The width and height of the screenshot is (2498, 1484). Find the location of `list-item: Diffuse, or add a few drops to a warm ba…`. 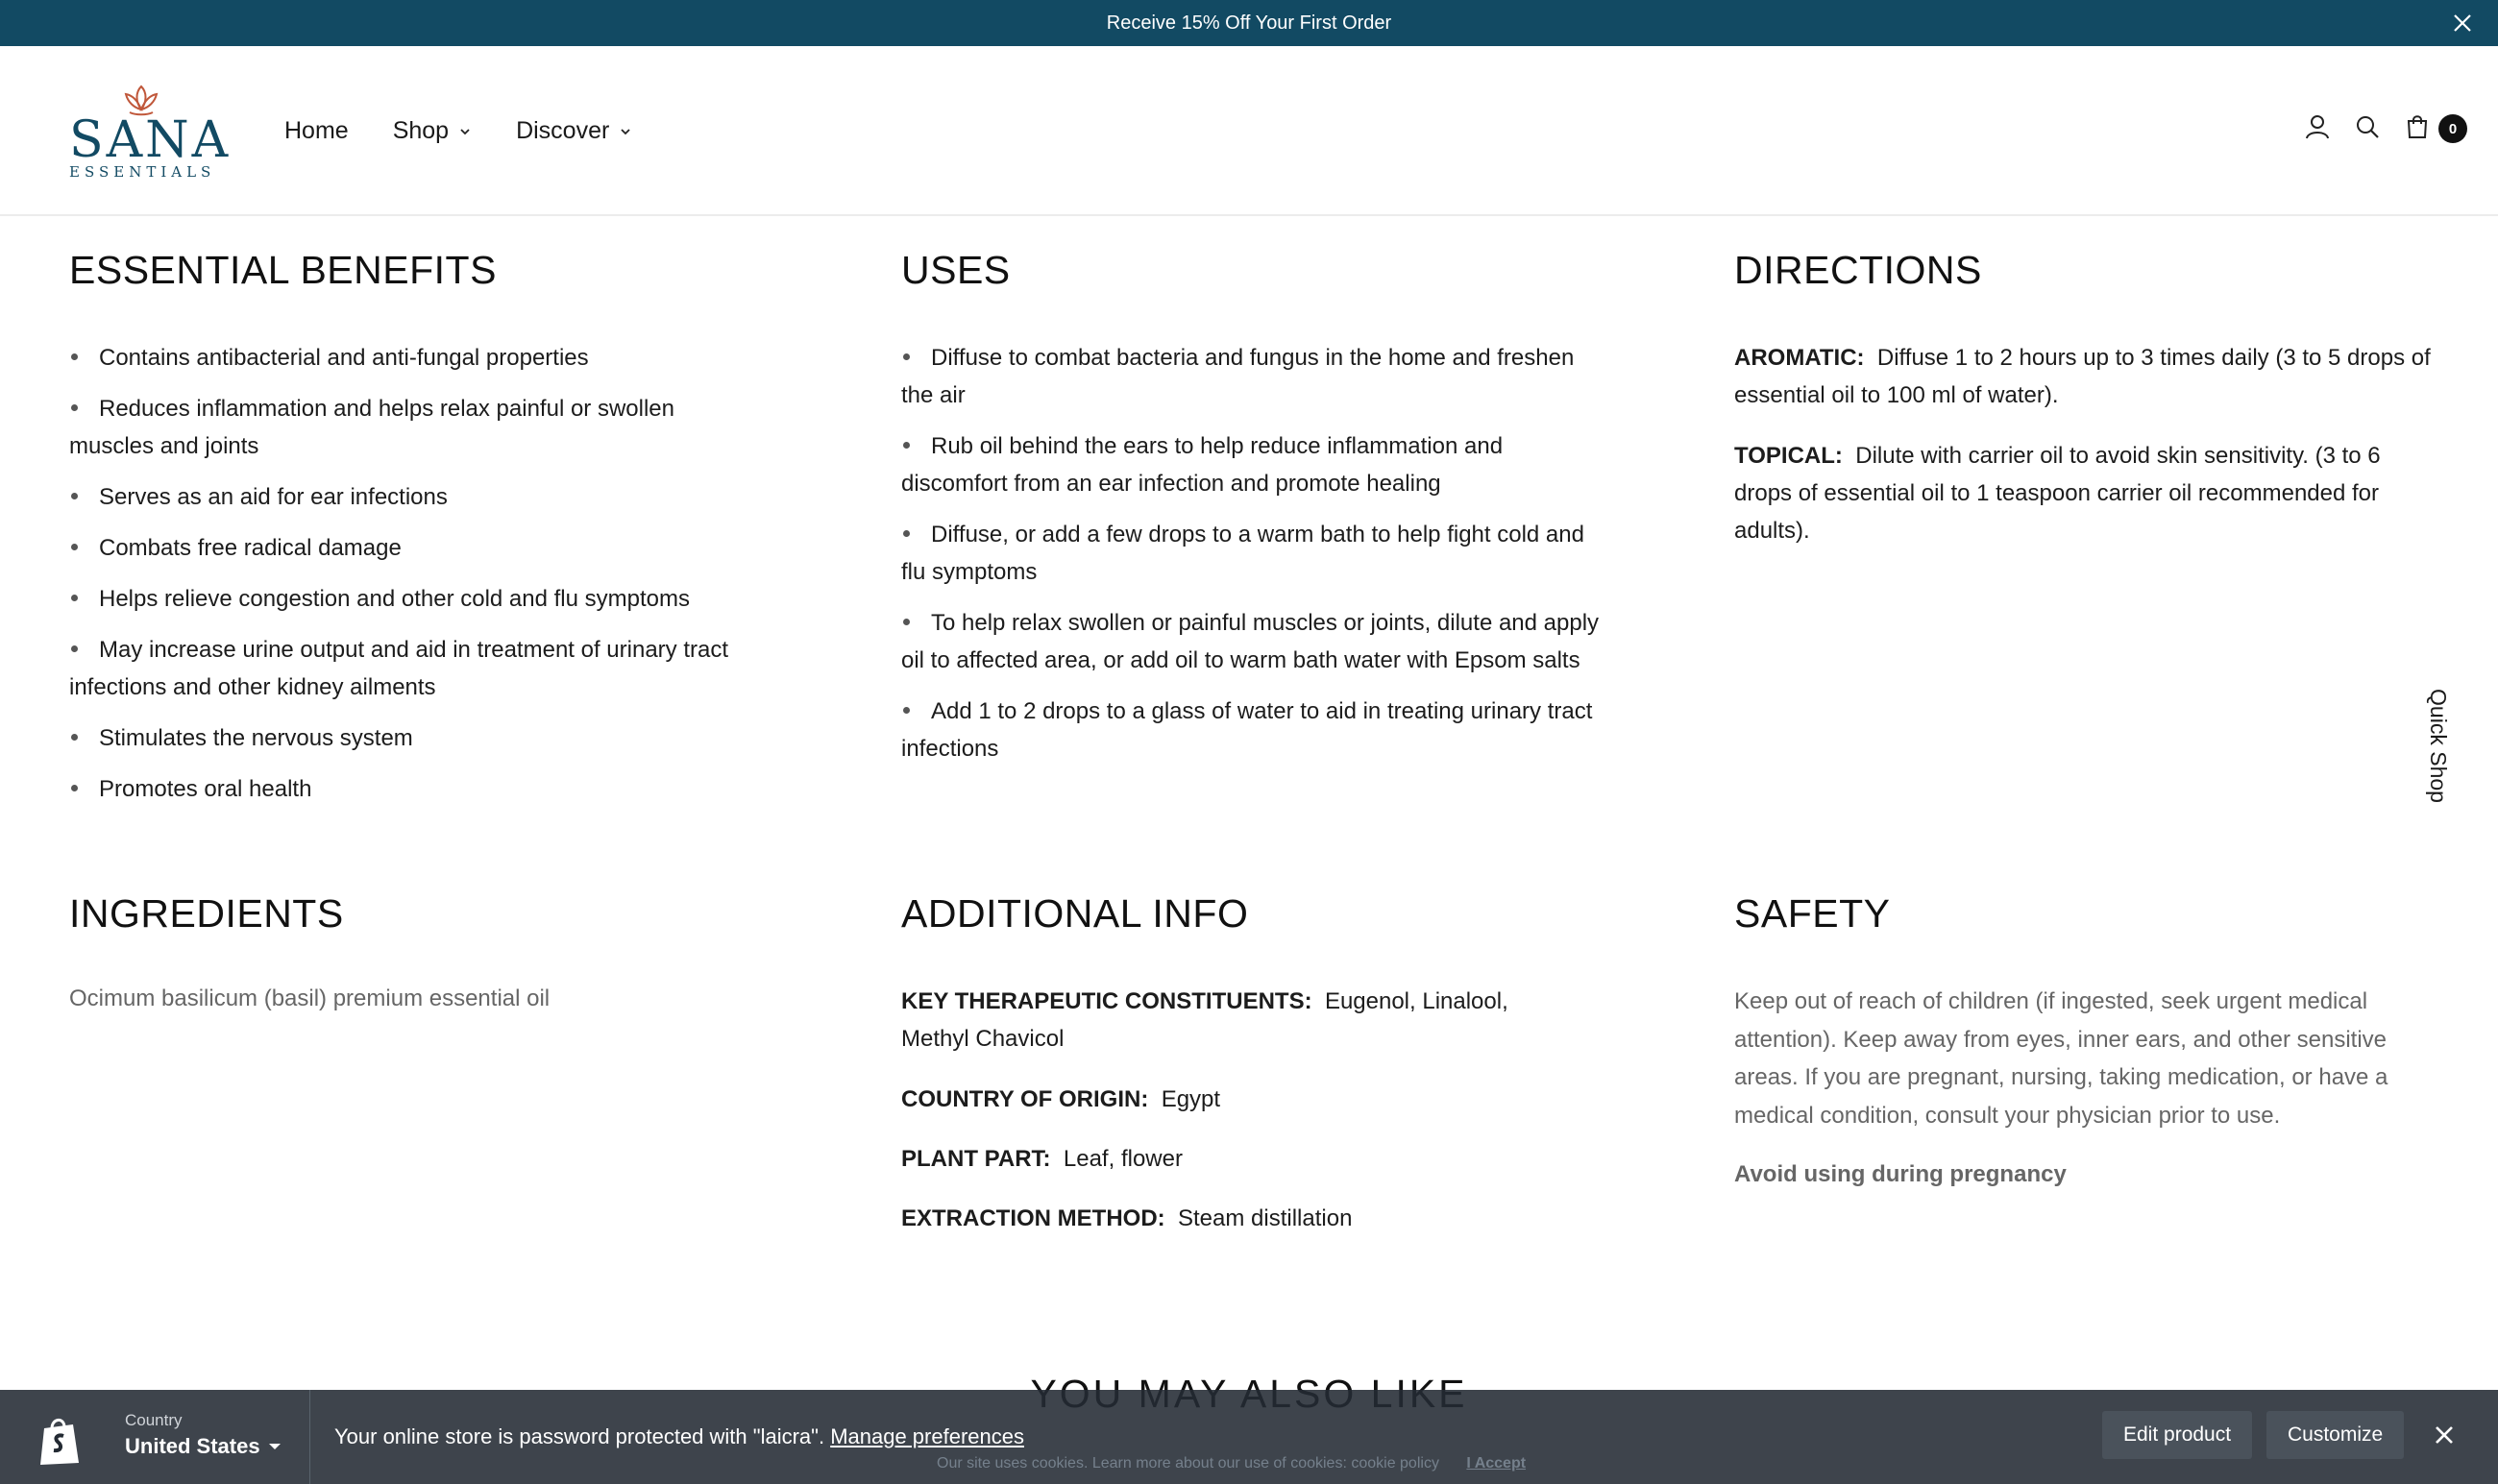

list-item: Diffuse, or add a few drops to a warm ba… is located at coordinates (1242, 553).